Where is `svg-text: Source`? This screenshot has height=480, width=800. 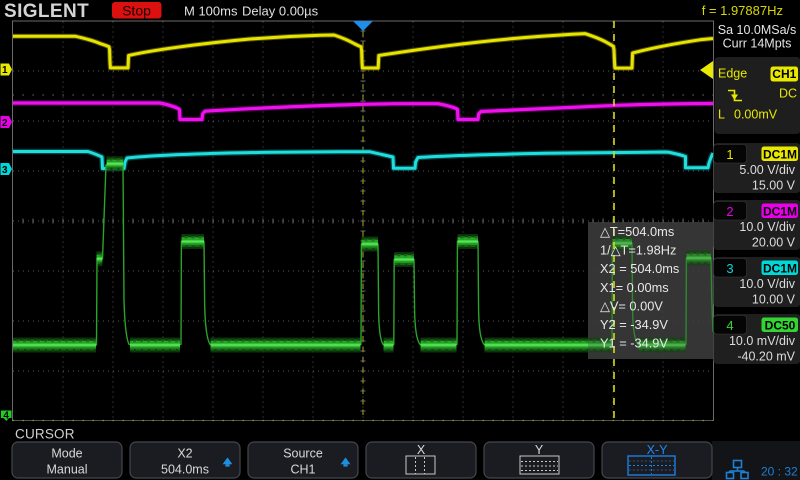
svg-text: Source is located at coordinates (303, 454).